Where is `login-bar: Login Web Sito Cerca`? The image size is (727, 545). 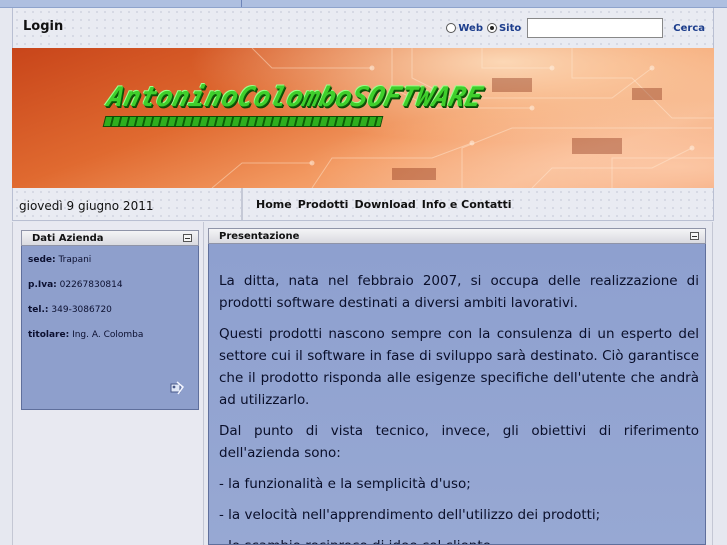
login-bar: Login Web Sito Cerca is located at coordinates (363, 28).